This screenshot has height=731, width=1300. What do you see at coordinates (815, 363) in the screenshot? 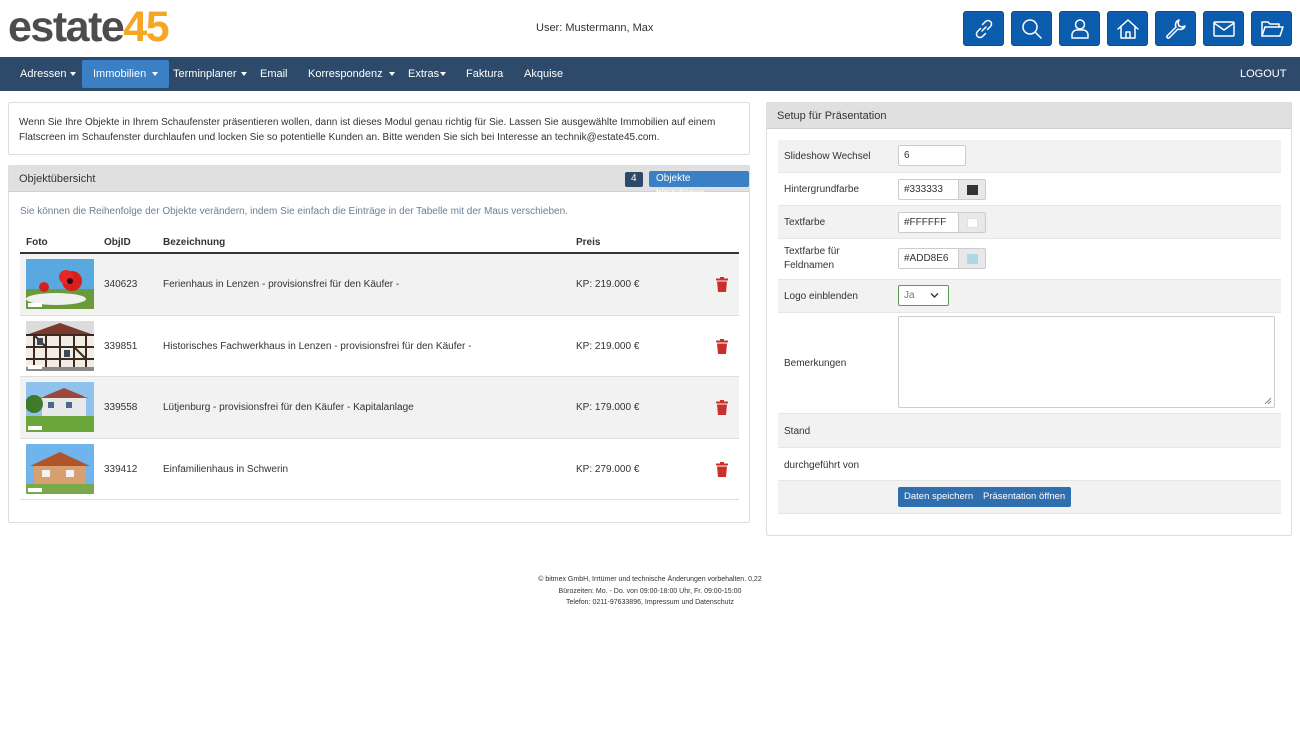
I see `remarks-label: Bemerkungen` at bounding box center [815, 363].